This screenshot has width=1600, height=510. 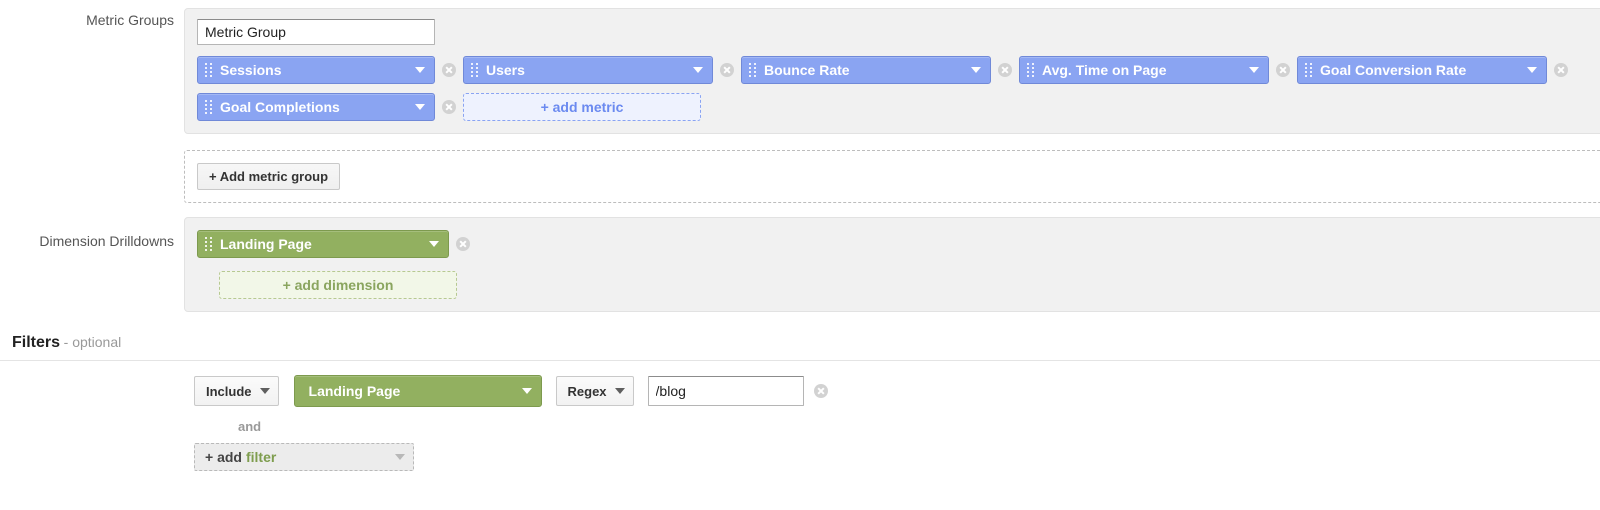 I want to click on filter-match-type-select: Regex, so click(x=594, y=391).